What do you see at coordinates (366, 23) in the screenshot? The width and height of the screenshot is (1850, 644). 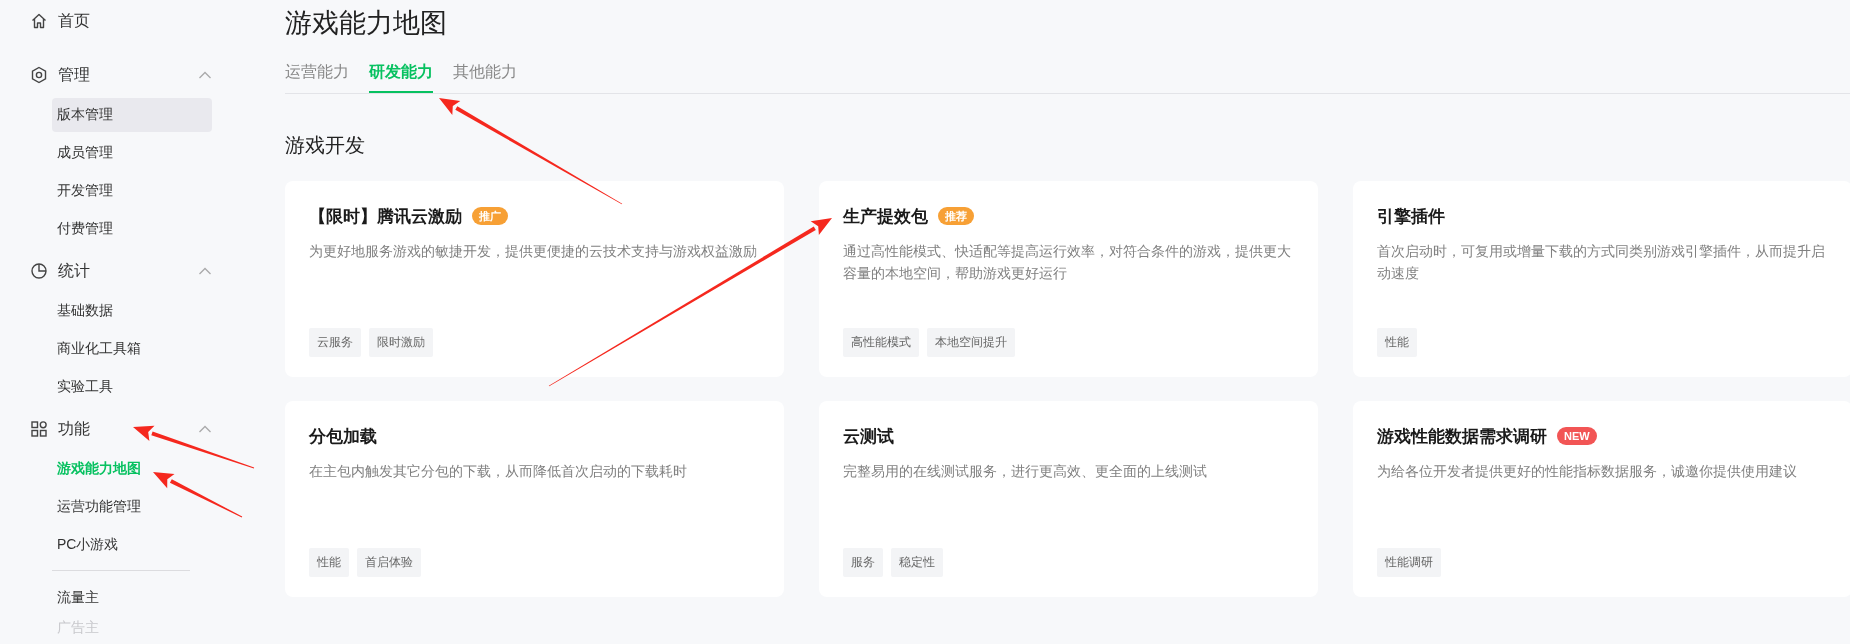 I see `page-title: 游戏能力地图` at bounding box center [366, 23].